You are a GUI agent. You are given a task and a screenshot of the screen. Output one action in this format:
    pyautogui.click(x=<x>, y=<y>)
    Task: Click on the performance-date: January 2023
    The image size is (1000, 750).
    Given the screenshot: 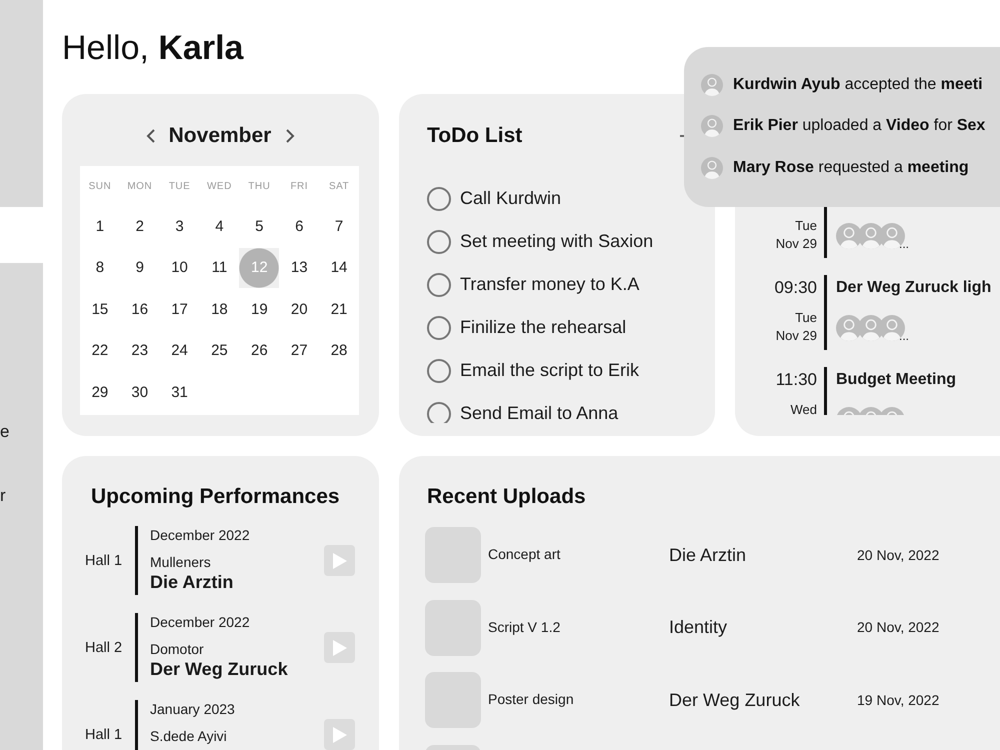 What is the action you would take?
    pyautogui.click(x=192, y=709)
    